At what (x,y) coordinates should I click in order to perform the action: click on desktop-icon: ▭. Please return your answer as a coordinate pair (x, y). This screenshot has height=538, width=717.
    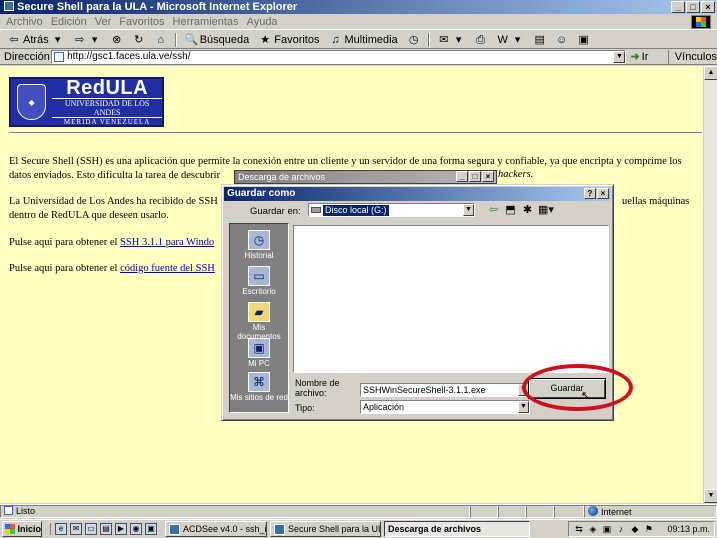
    Looking at the image, I should click on (259, 276).